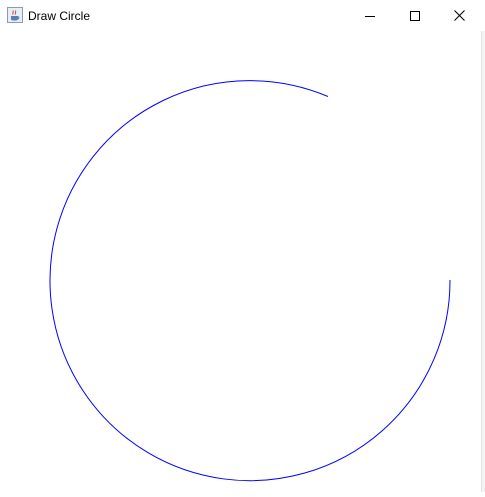  Describe the element at coordinates (59, 16) in the screenshot. I see `window-title: Draw Circle` at that location.